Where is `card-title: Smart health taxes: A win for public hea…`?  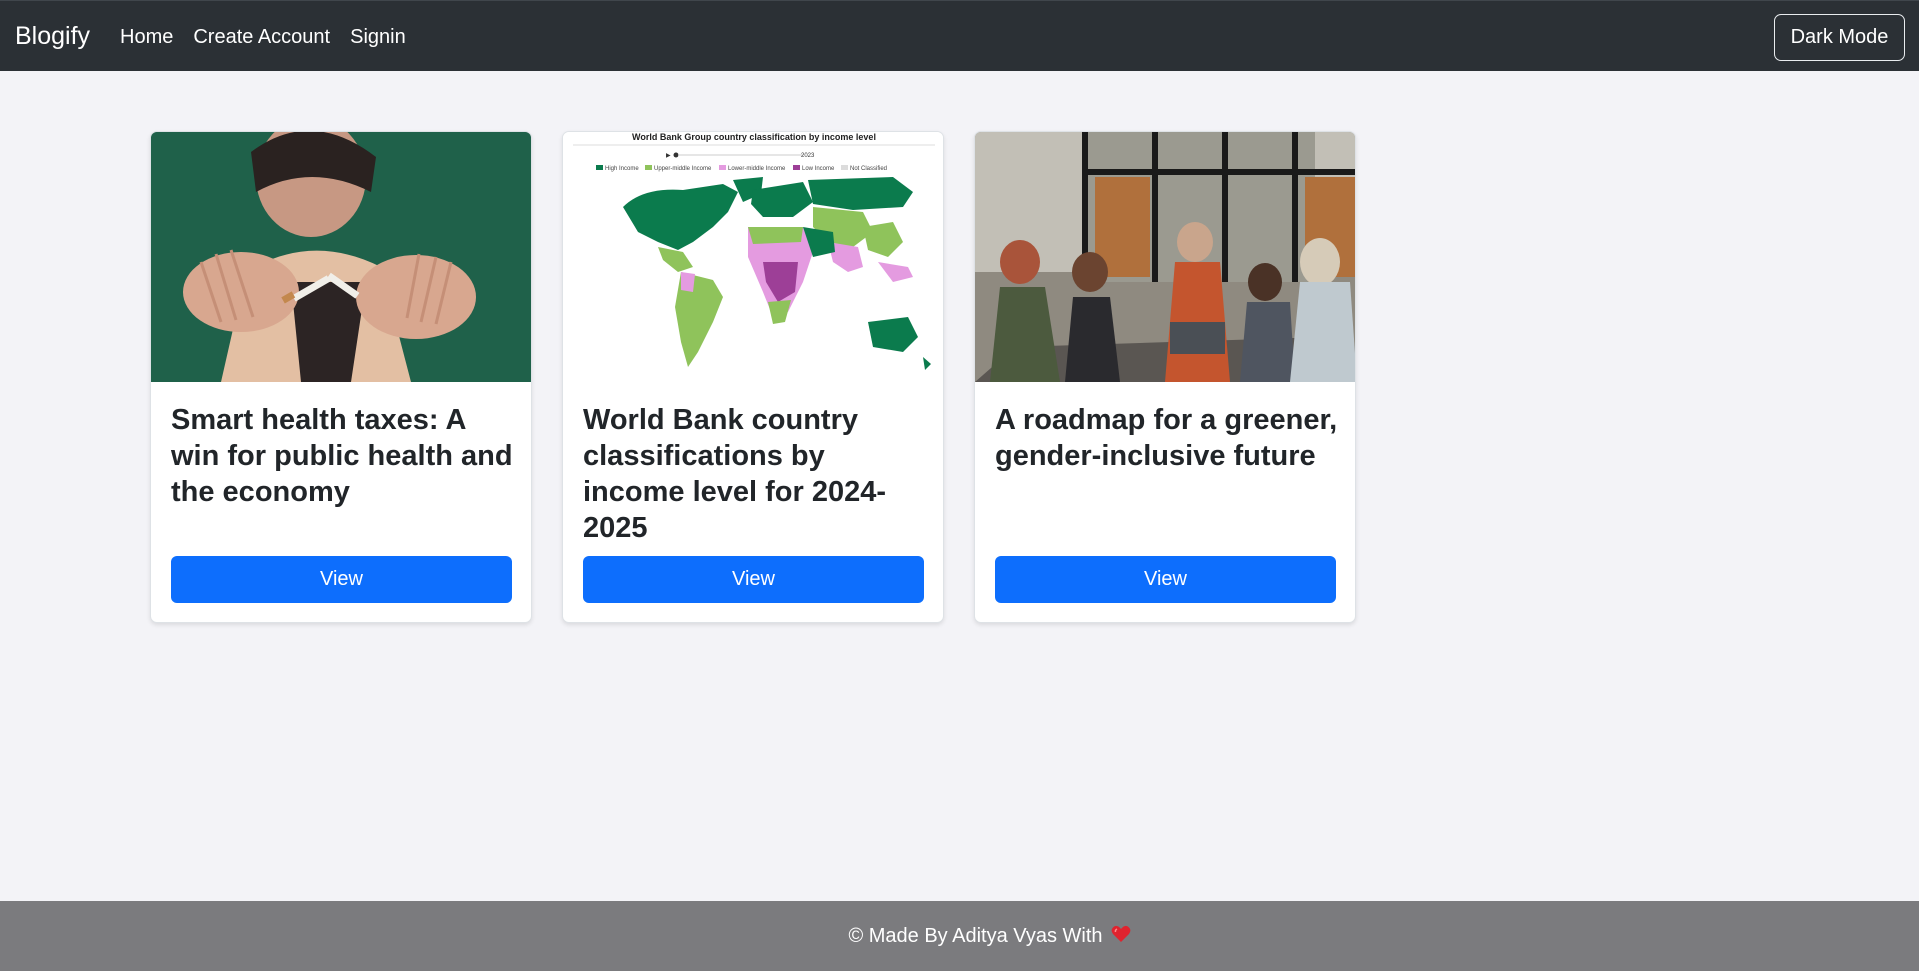
card-title: Smart health taxes: A win for public hea… is located at coordinates (342, 456).